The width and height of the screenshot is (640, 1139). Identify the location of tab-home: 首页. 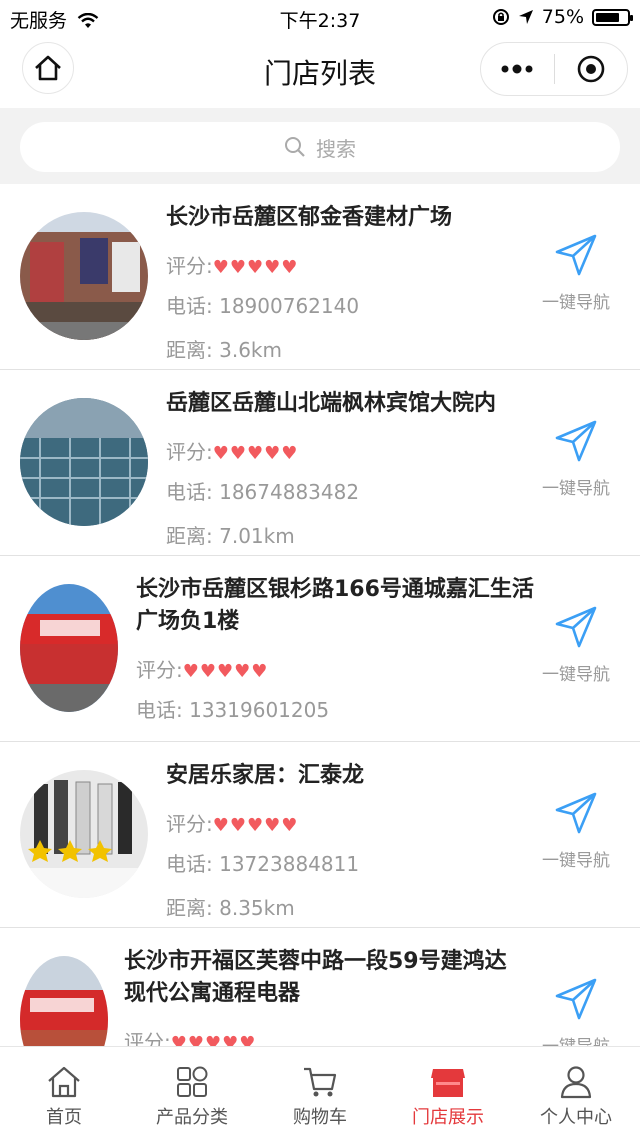
(64, 1093).